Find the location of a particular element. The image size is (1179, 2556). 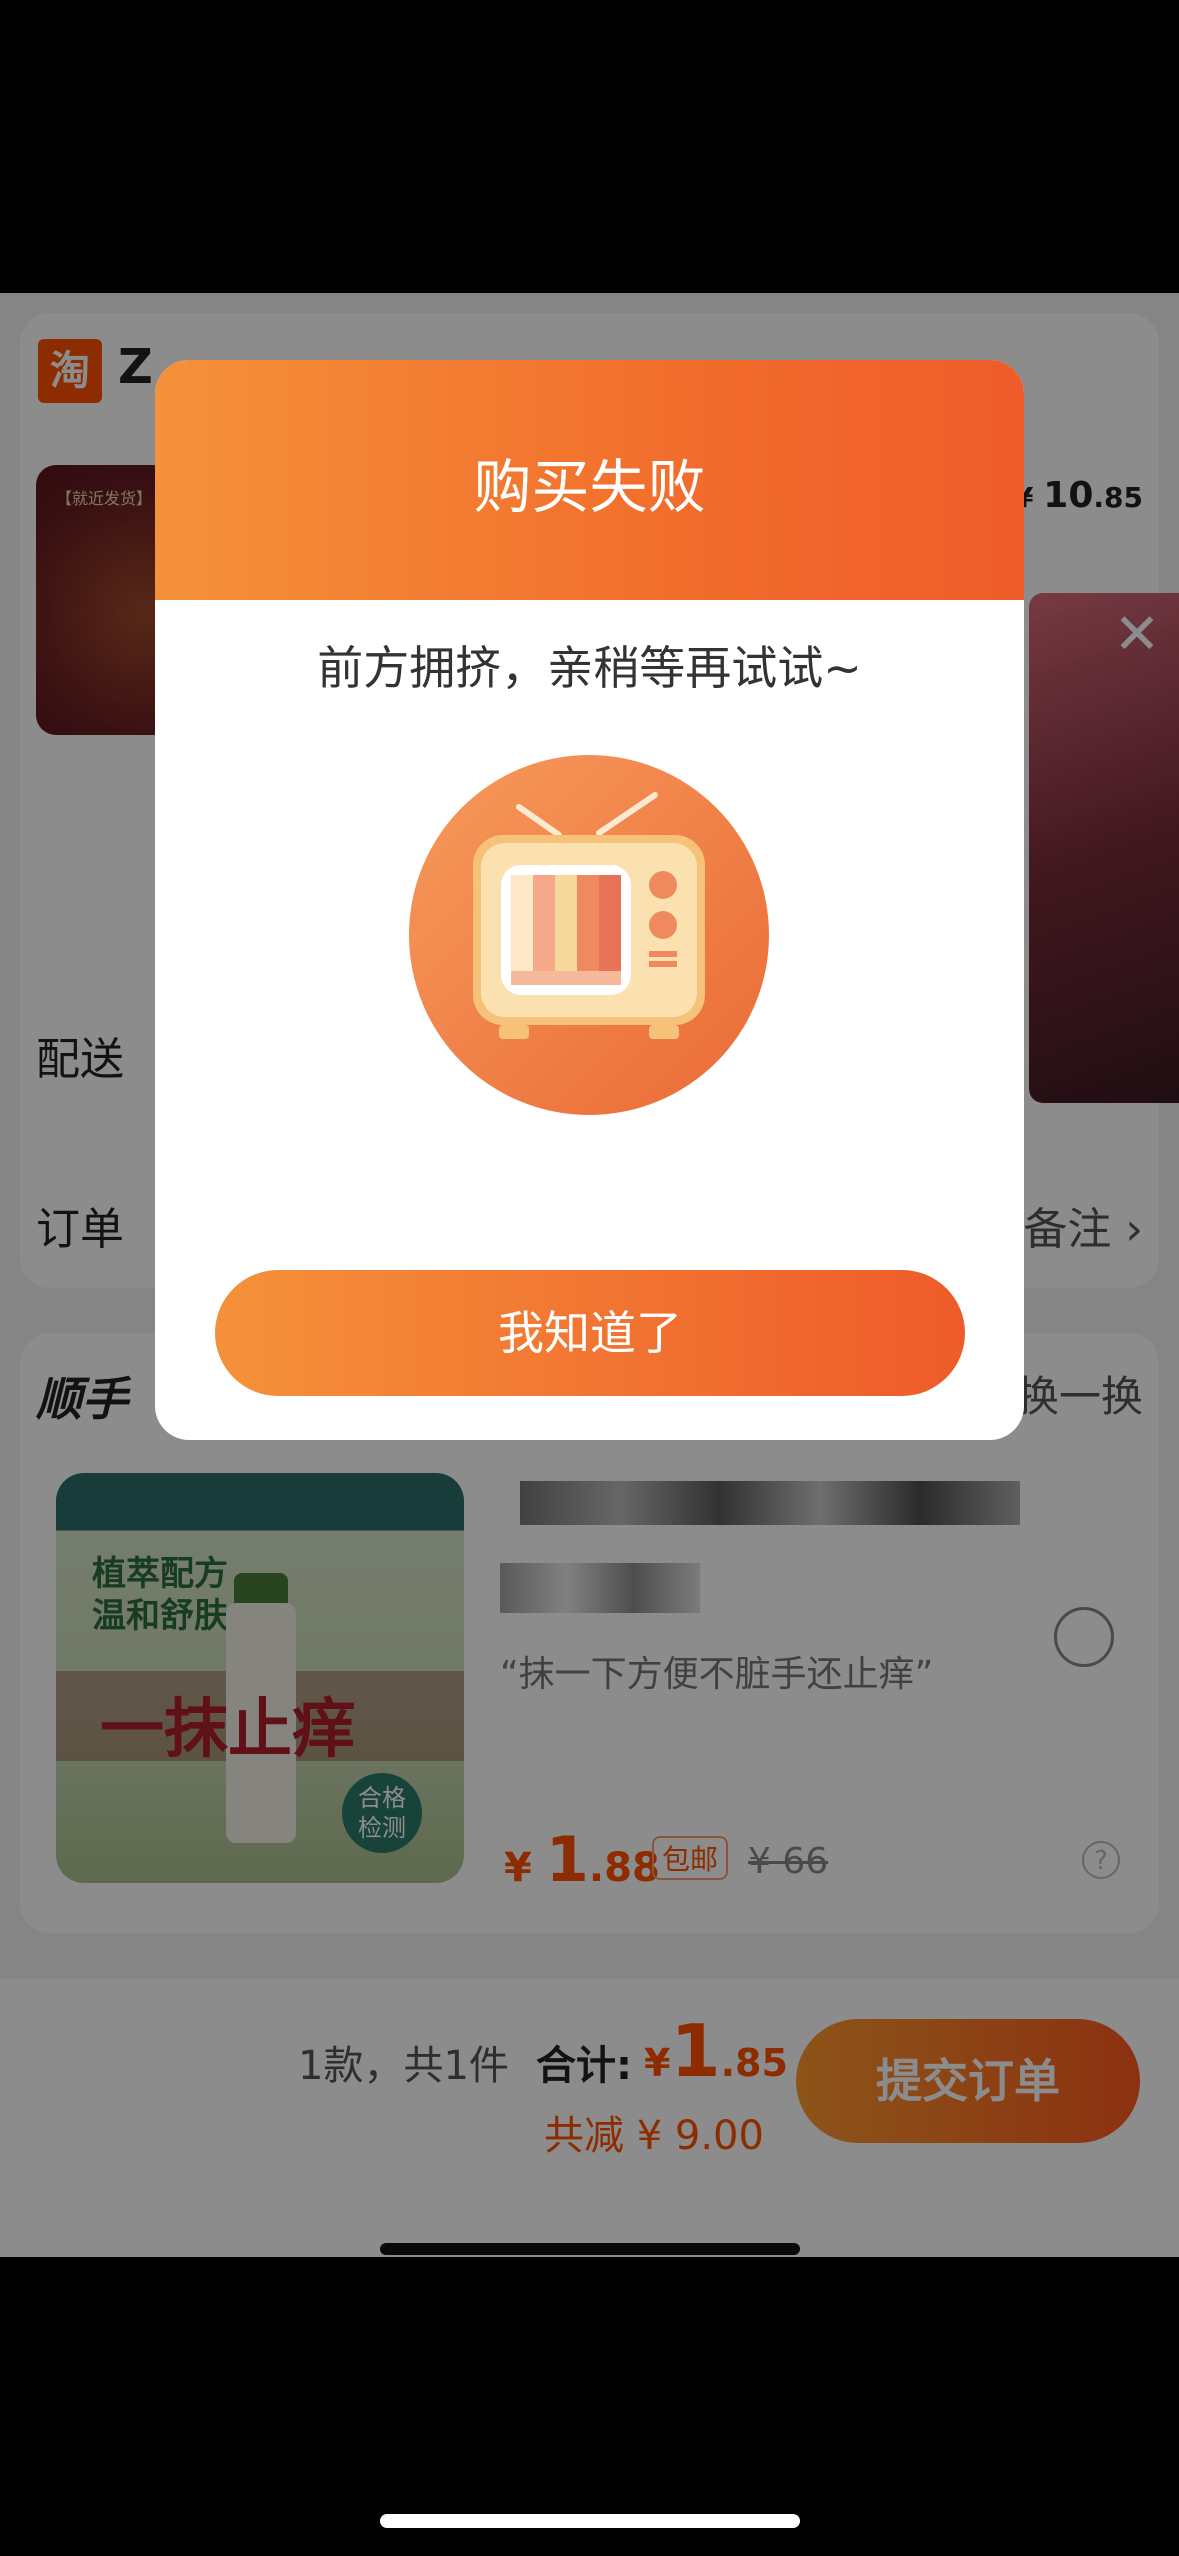

acknowledge-button: 我知道了 is located at coordinates (590, 1333).